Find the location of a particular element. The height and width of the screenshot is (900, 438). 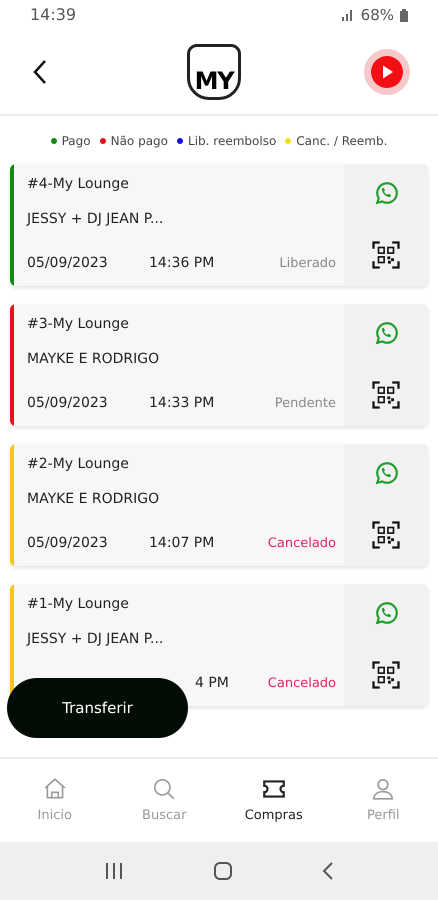

home-icon is located at coordinates (222, 871).